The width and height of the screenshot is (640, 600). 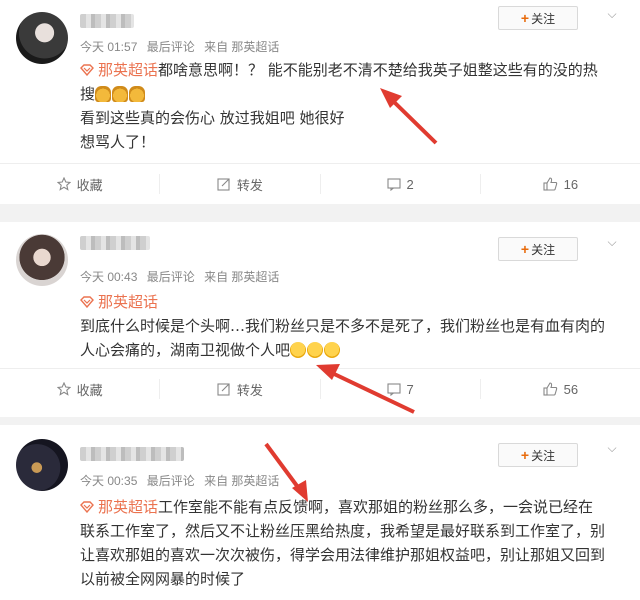 I want to click on like-button: 16, so click(x=560, y=184).